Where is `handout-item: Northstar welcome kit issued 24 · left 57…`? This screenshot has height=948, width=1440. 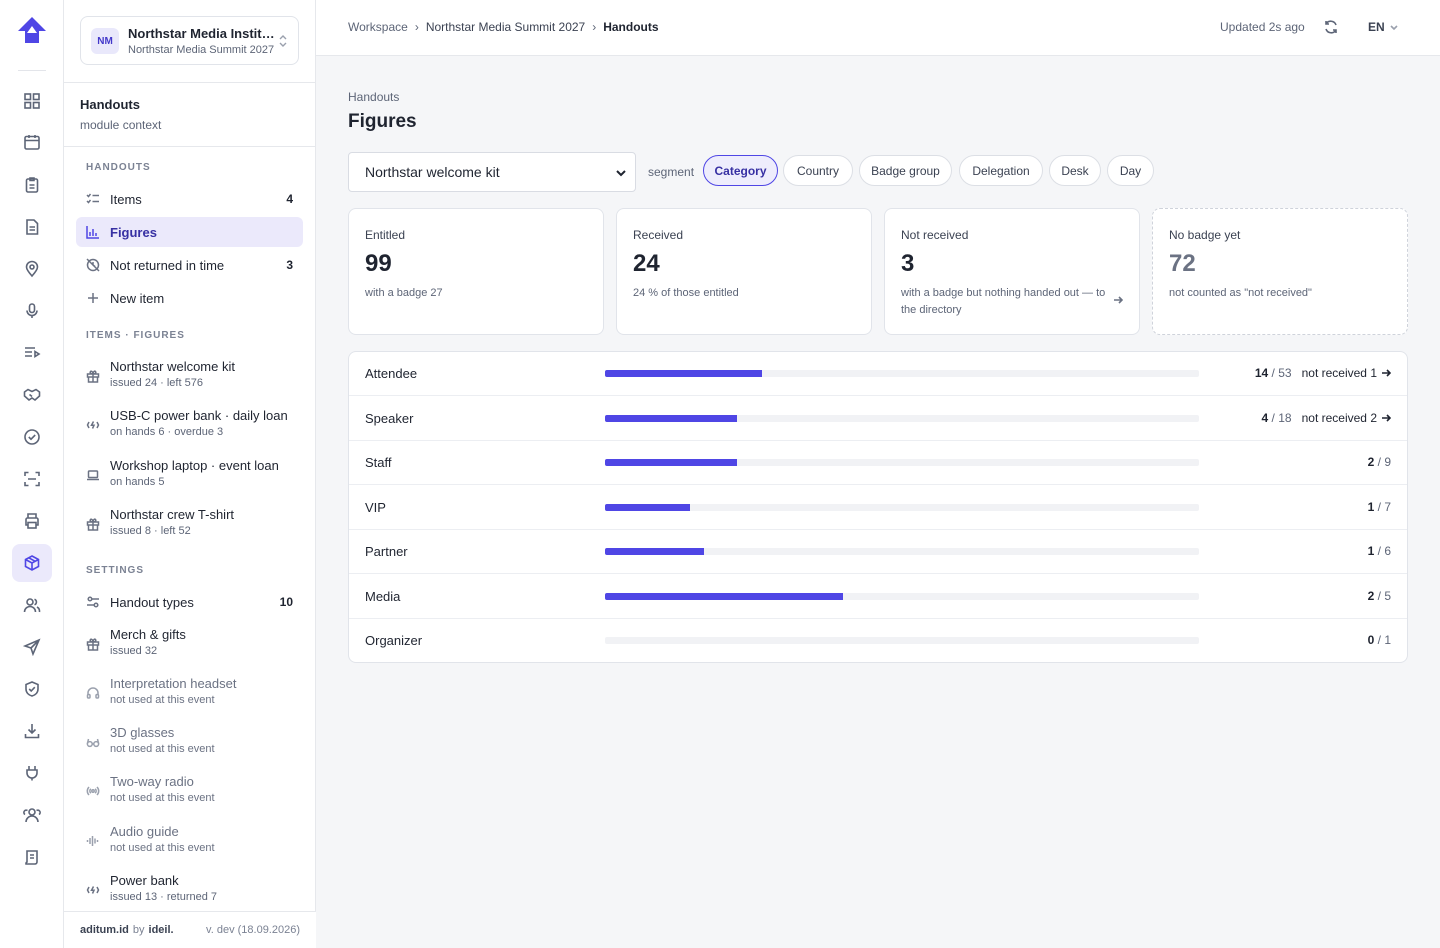
handout-item: Northstar welcome kit issued 24 · left 57… is located at coordinates (189, 376).